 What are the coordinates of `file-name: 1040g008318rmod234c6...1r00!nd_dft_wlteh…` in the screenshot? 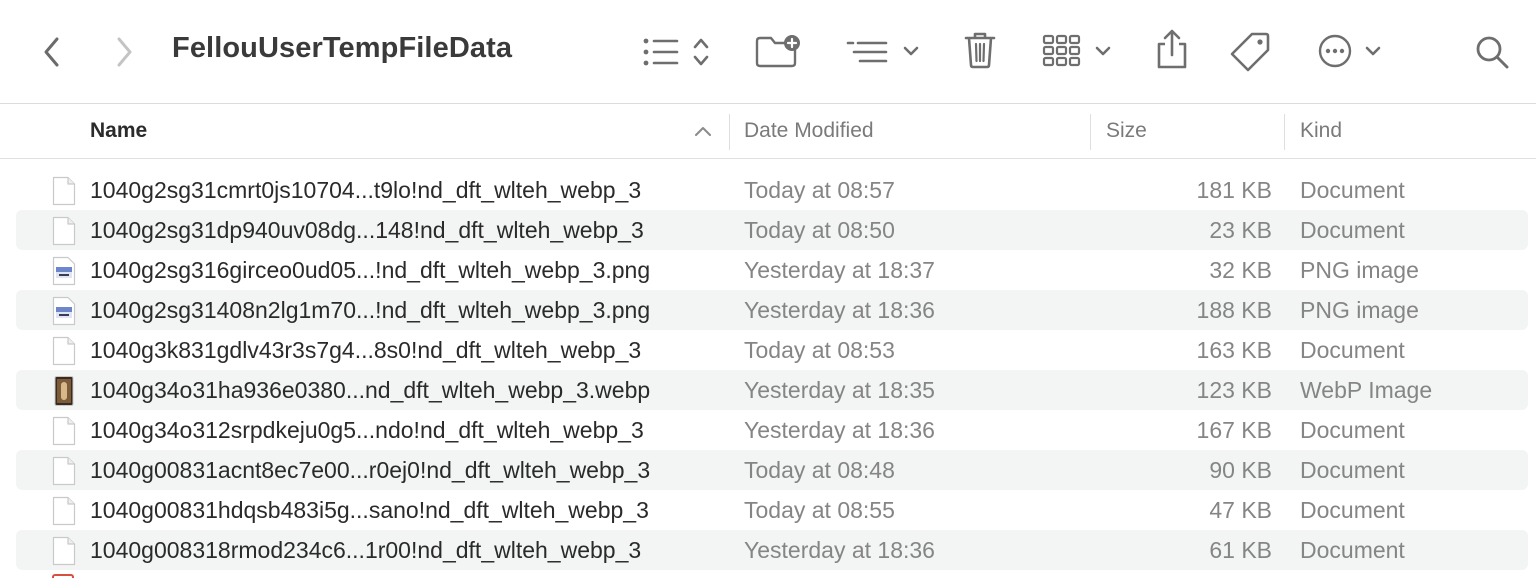 It's located at (366, 550).